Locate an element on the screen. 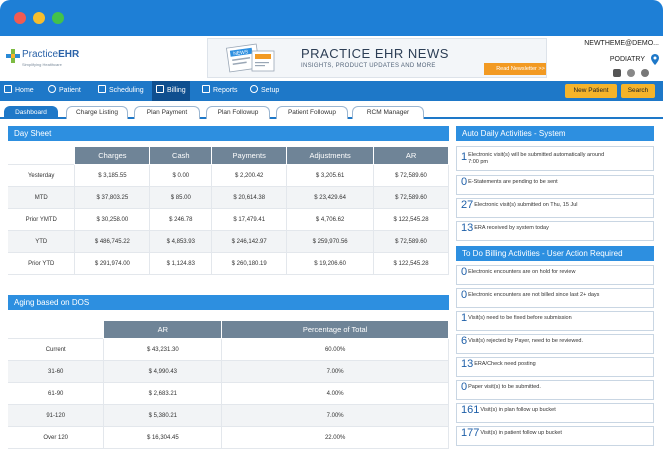  person-icon is located at coordinates (52, 89).